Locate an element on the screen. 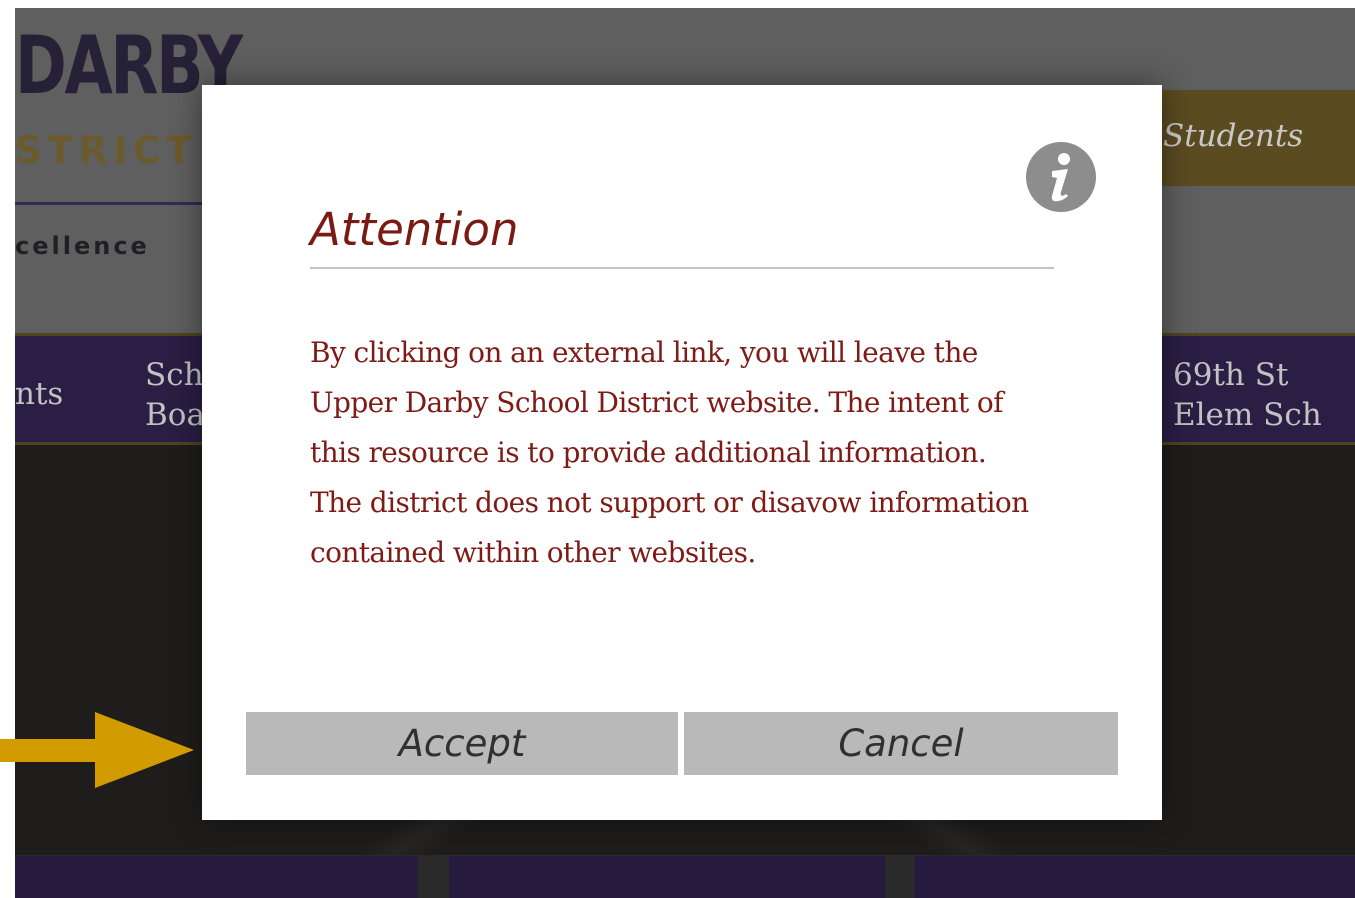  nav-item-label-line1: 69th St is located at coordinates (1231, 375).